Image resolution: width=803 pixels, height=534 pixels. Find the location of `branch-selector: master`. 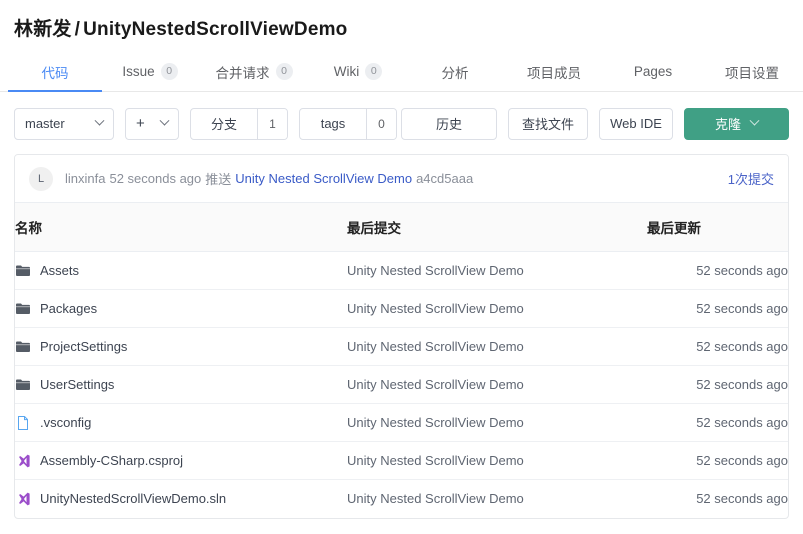

branch-selector: master is located at coordinates (64, 123).